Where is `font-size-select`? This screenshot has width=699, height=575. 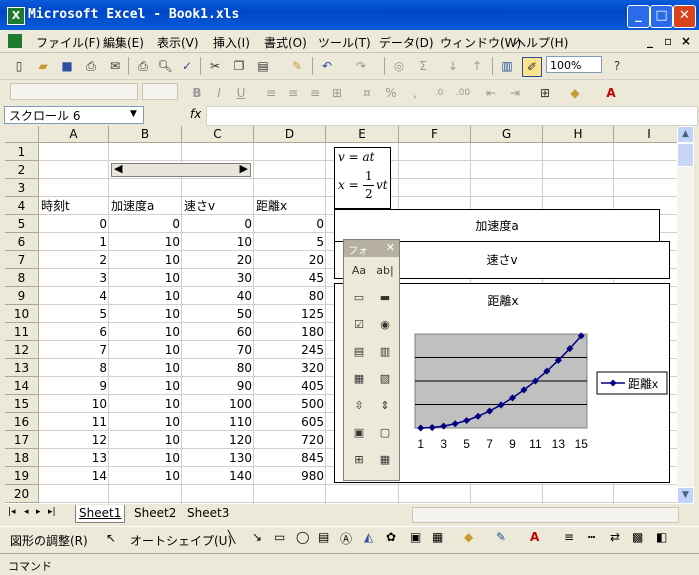 font-size-select is located at coordinates (160, 91).